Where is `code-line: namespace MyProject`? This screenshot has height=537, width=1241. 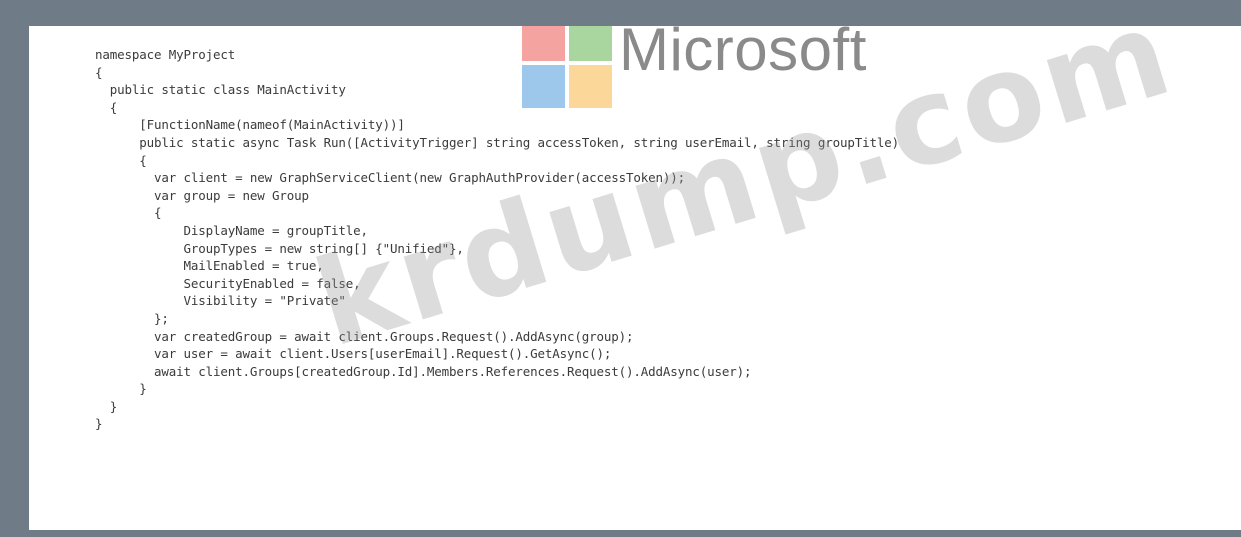
code-line: namespace MyProject is located at coordinates (165, 54).